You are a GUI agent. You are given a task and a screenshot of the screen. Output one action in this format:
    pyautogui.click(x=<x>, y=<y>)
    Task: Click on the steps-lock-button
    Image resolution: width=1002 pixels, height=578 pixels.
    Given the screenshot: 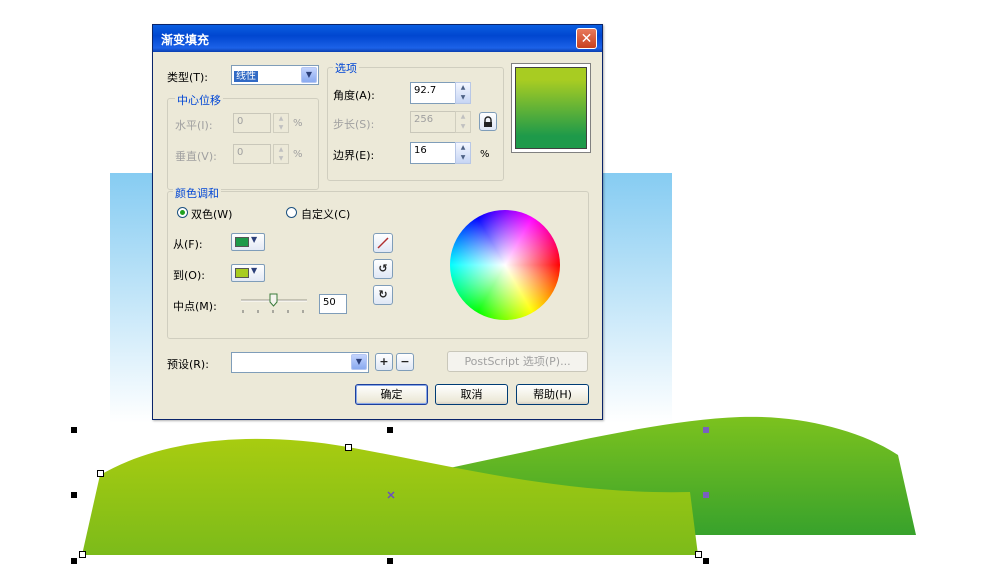 What is the action you would take?
    pyautogui.click(x=488, y=121)
    